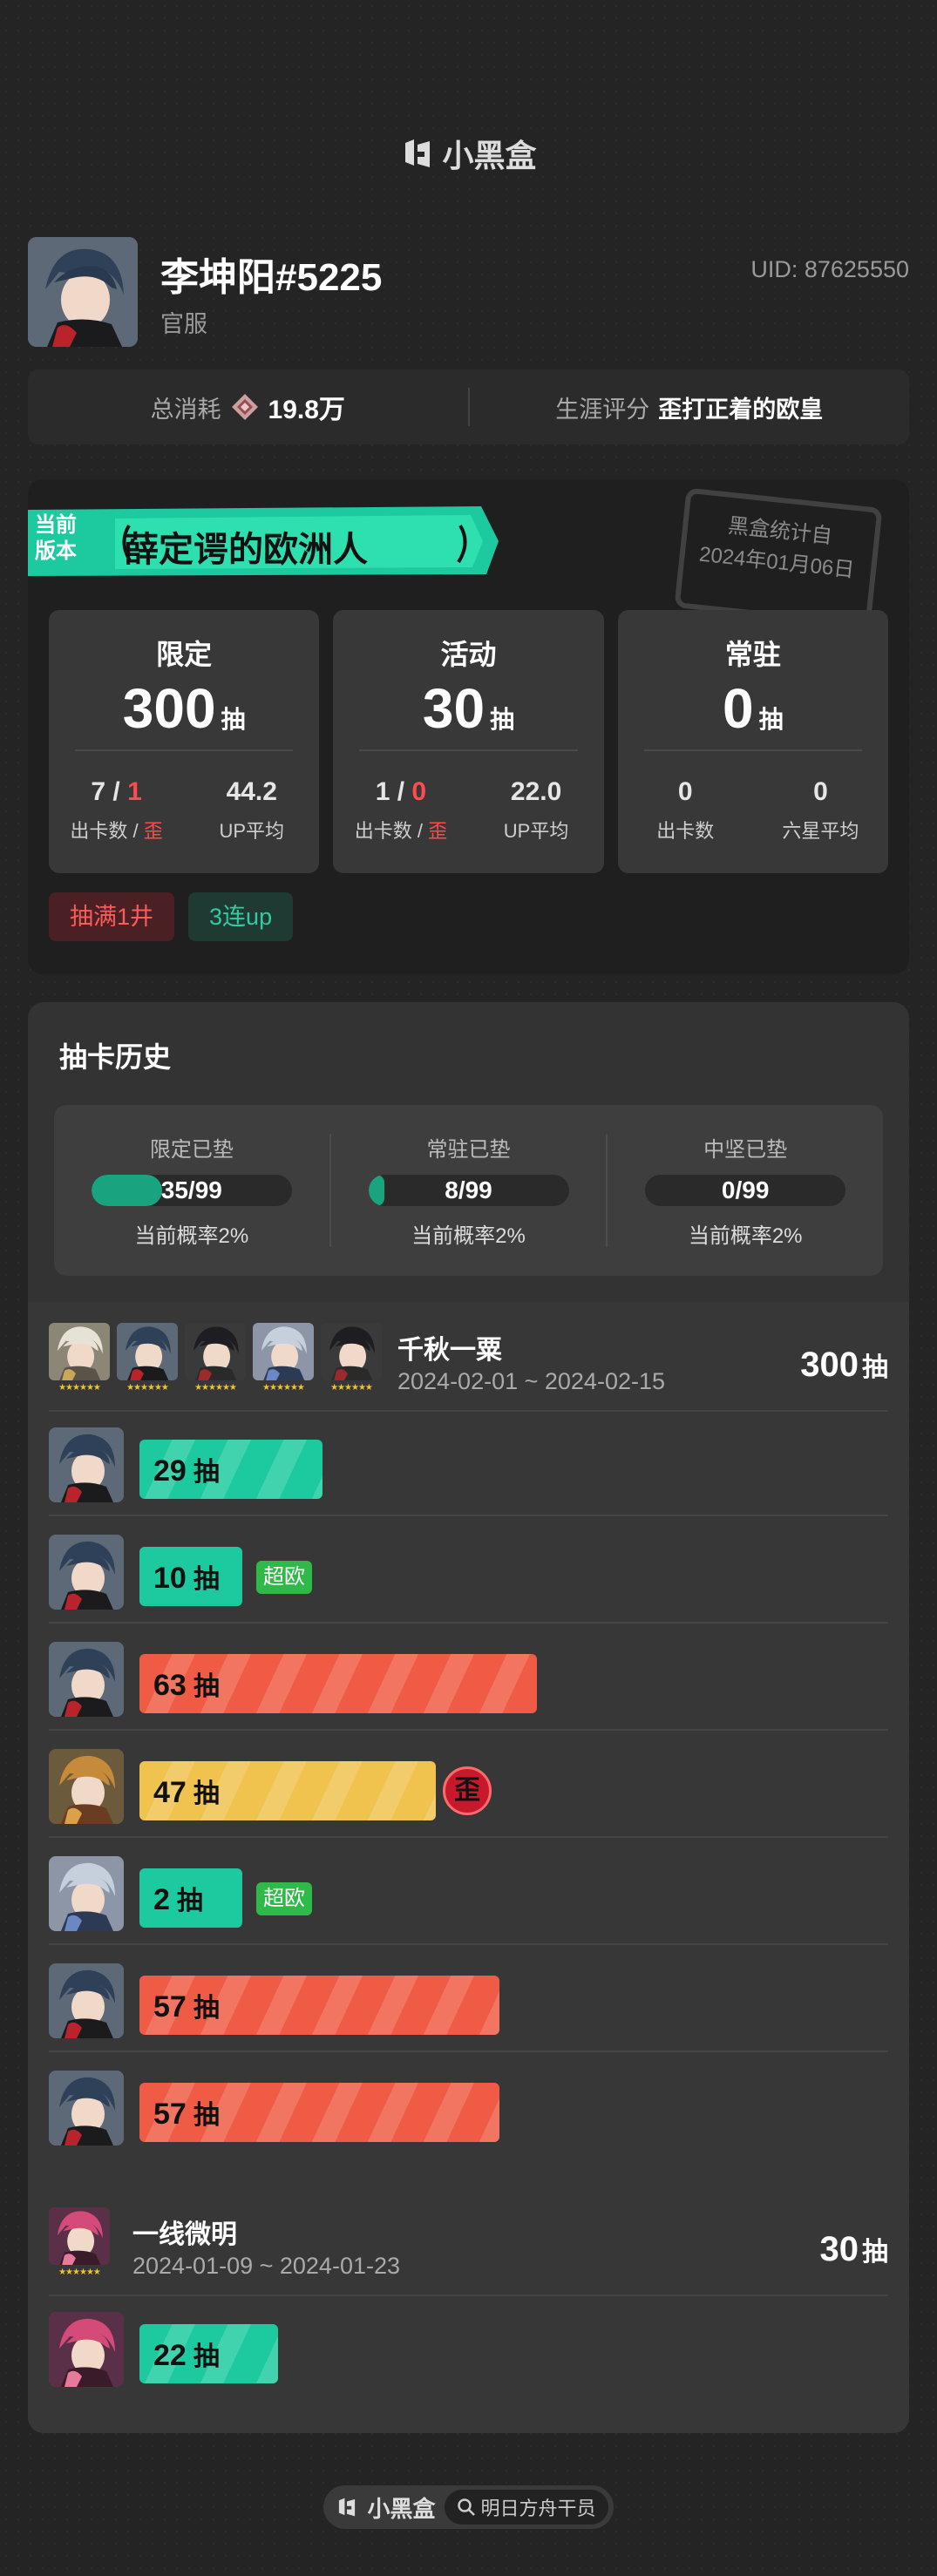 The width and height of the screenshot is (937, 2576). I want to click on footer-pill: 小黑盒 明日方舟干员, so click(468, 2507).